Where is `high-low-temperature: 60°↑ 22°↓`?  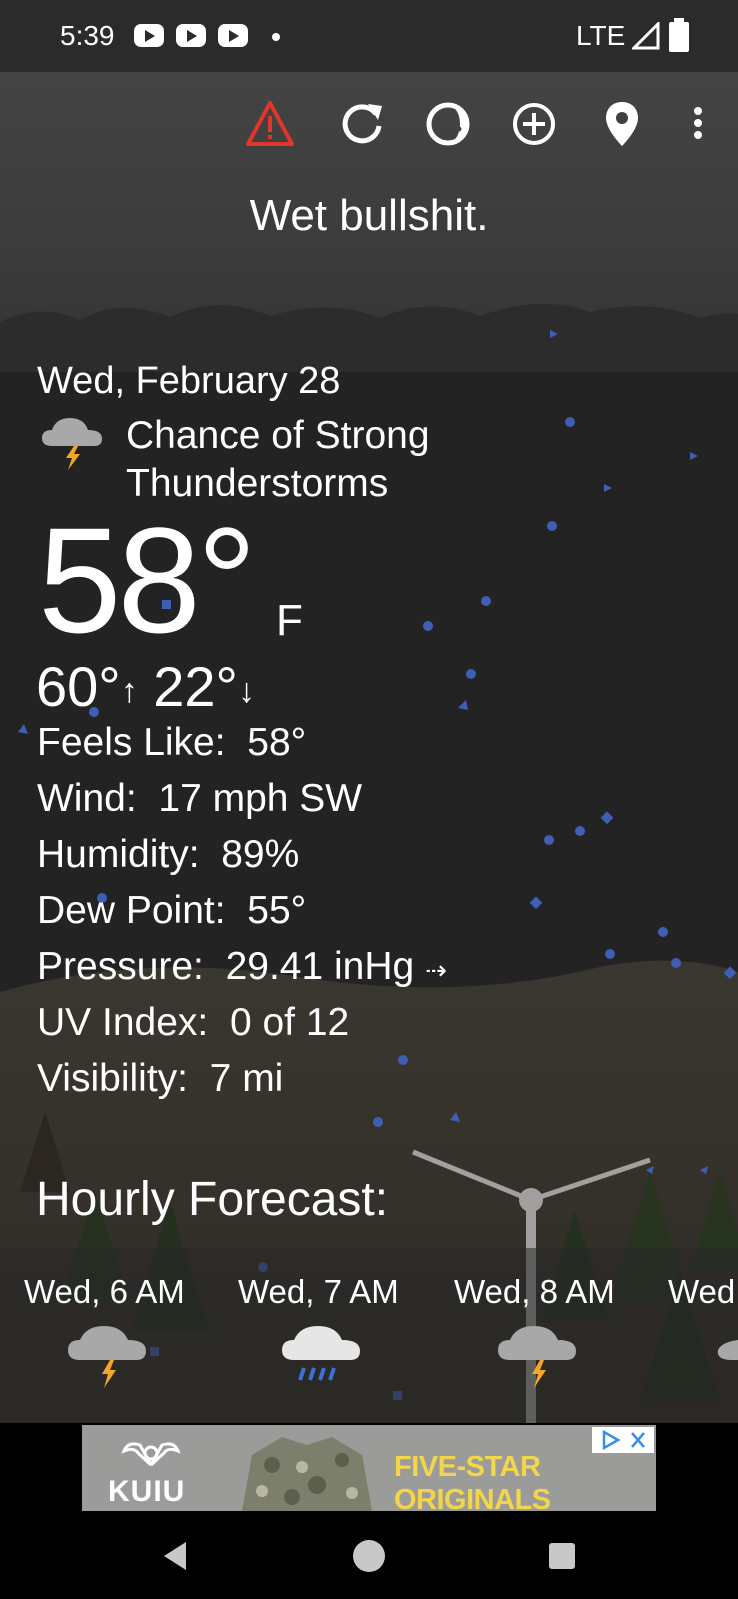
high-low-temperature: 60°↑ 22°↓ is located at coordinates (145, 689).